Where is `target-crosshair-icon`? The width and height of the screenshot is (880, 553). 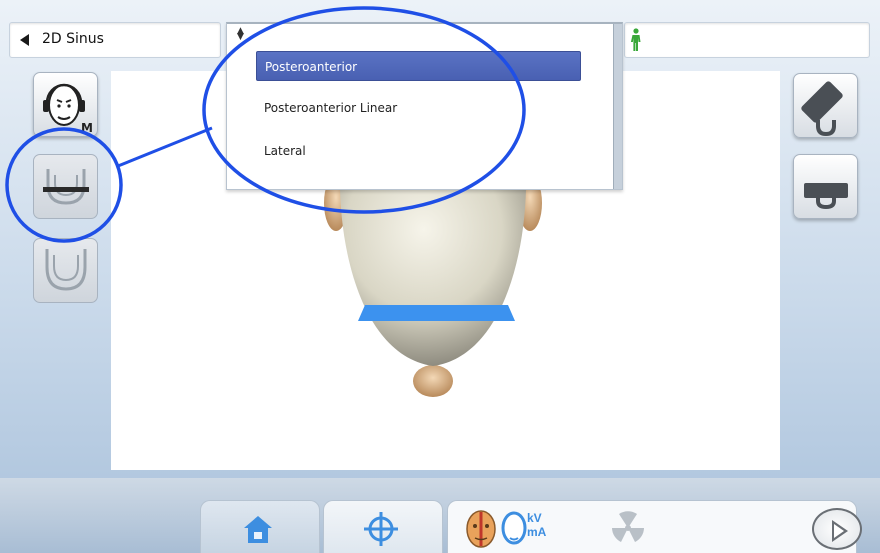 target-crosshair-icon is located at coordinates (381, 529).